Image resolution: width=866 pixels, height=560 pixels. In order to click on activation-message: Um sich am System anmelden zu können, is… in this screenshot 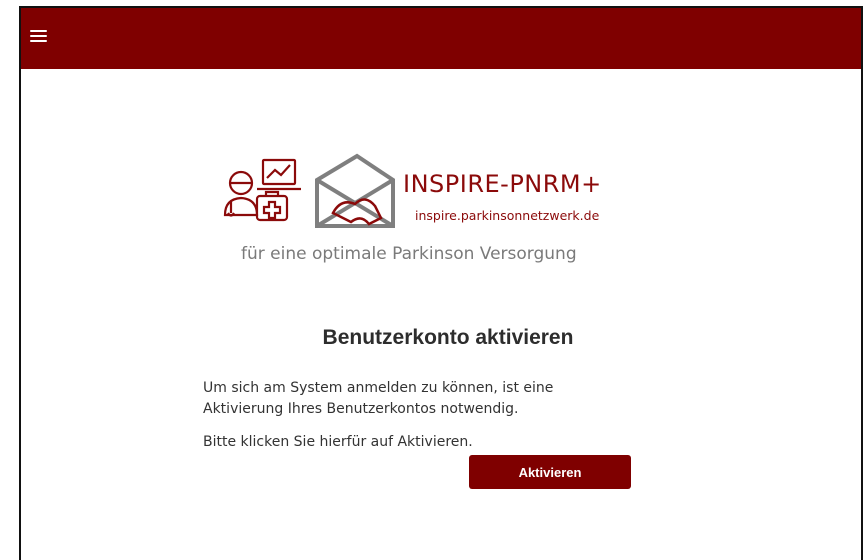, I will do `click(378, 398)`.